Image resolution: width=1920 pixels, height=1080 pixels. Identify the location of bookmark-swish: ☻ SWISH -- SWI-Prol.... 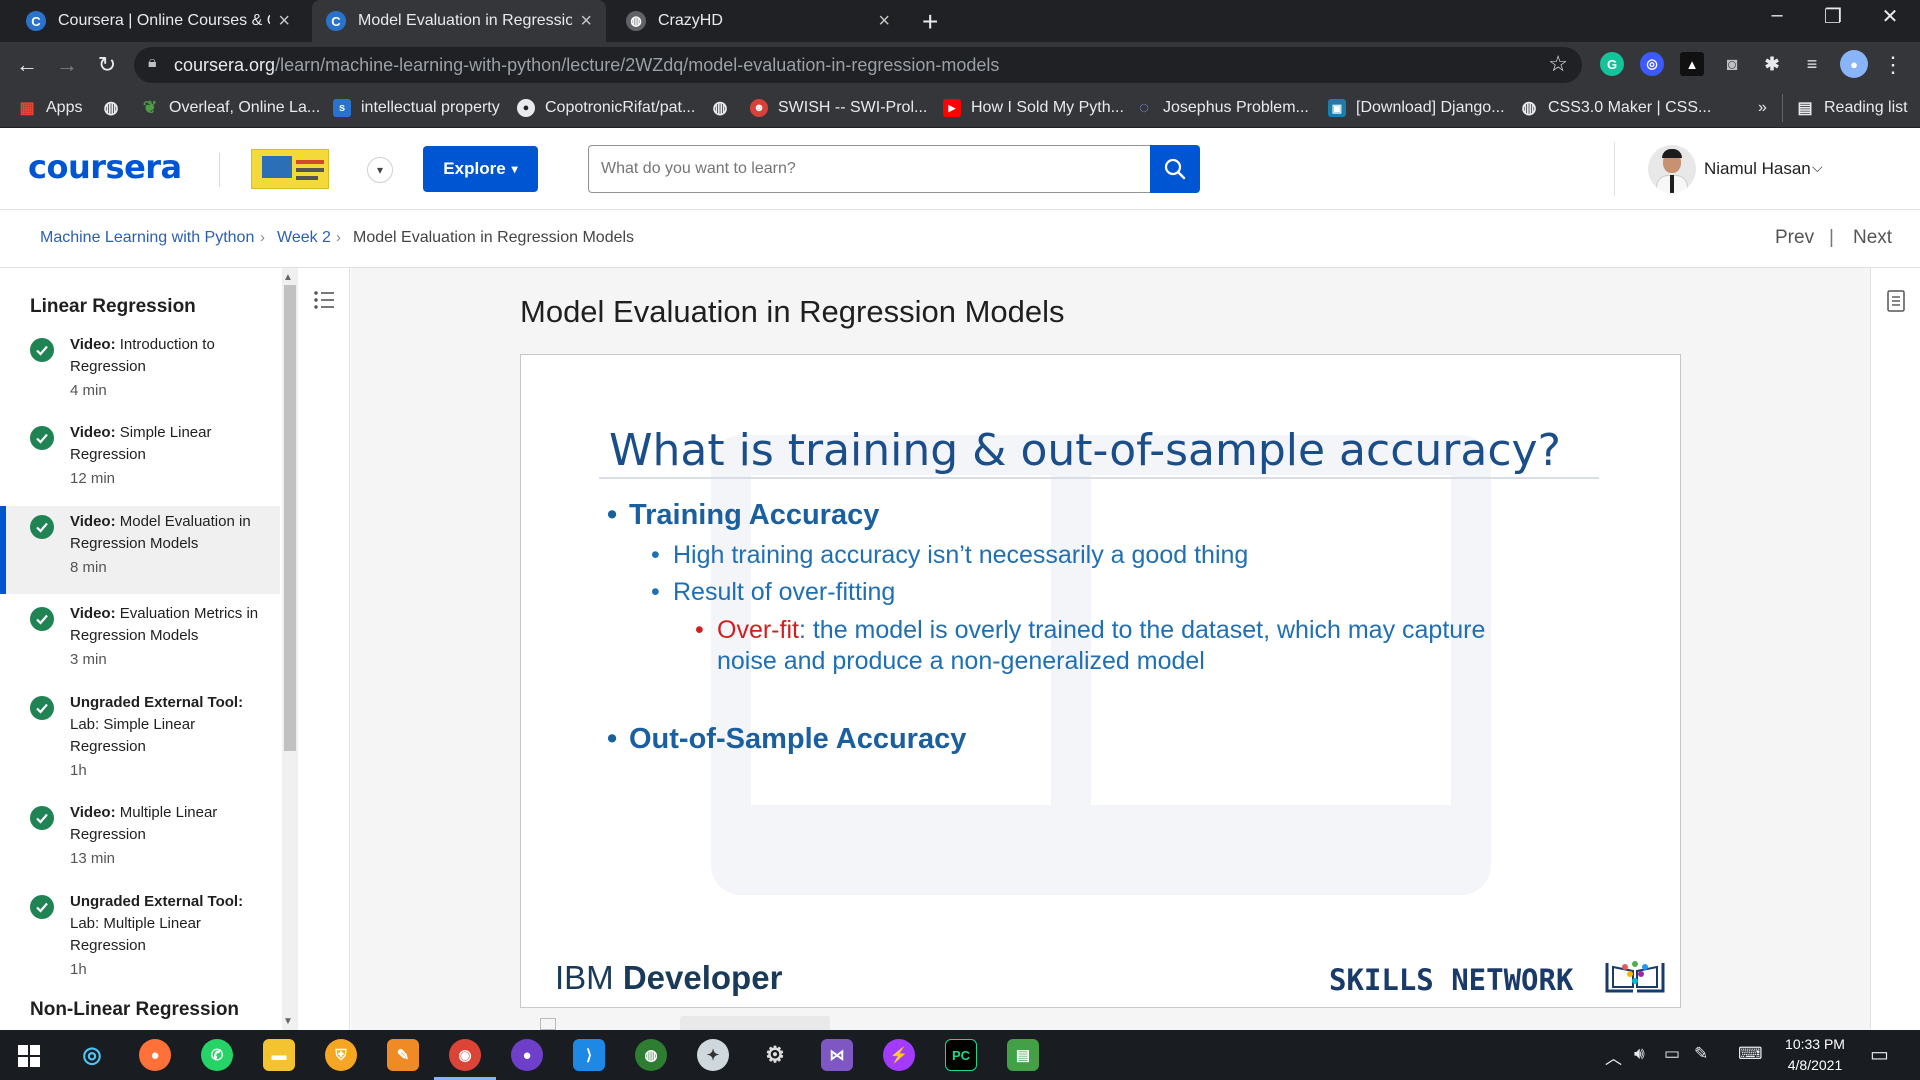
(838, 108).